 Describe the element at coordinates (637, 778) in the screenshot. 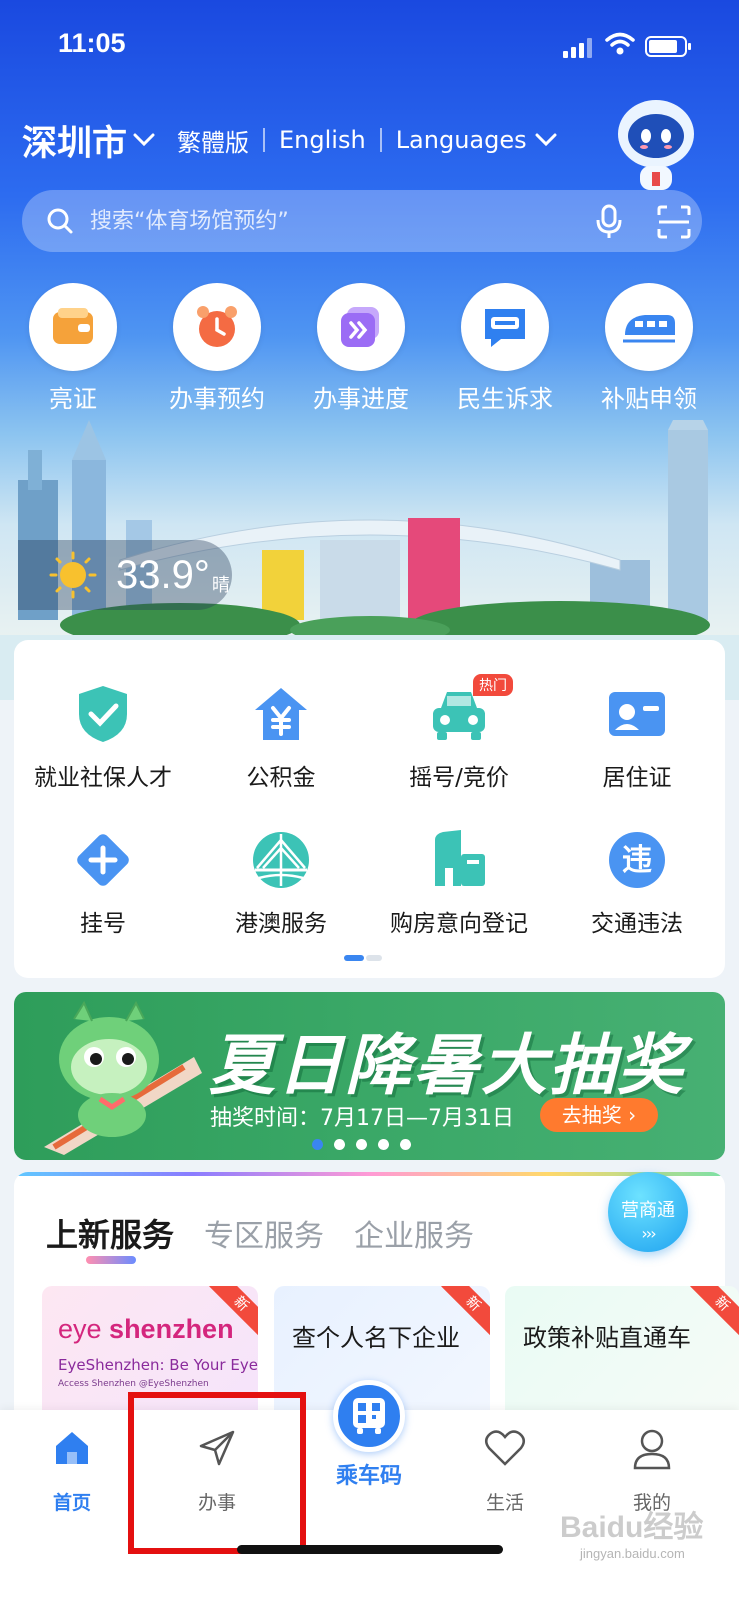

I see `service-label: 居住证` at that location.